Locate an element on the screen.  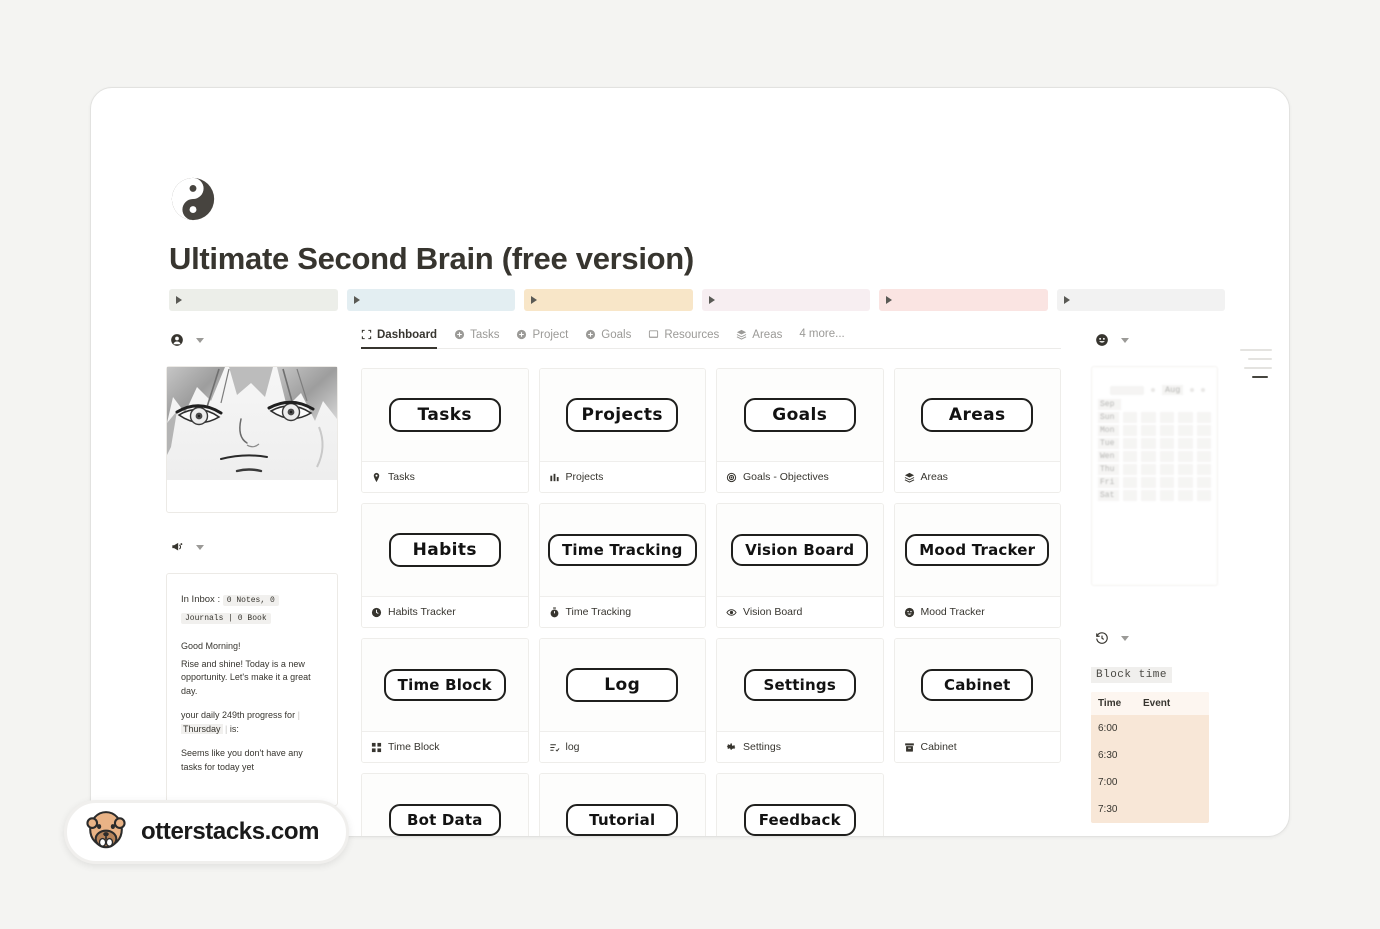
tab-resources: Resources is located at coordinates (683, 339).